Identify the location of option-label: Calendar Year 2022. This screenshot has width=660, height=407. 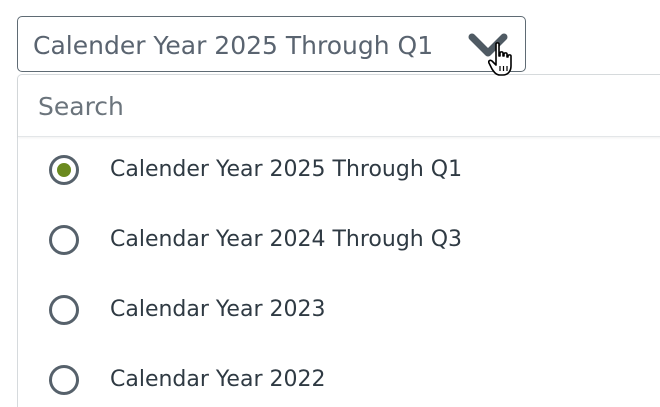
(218, 379).